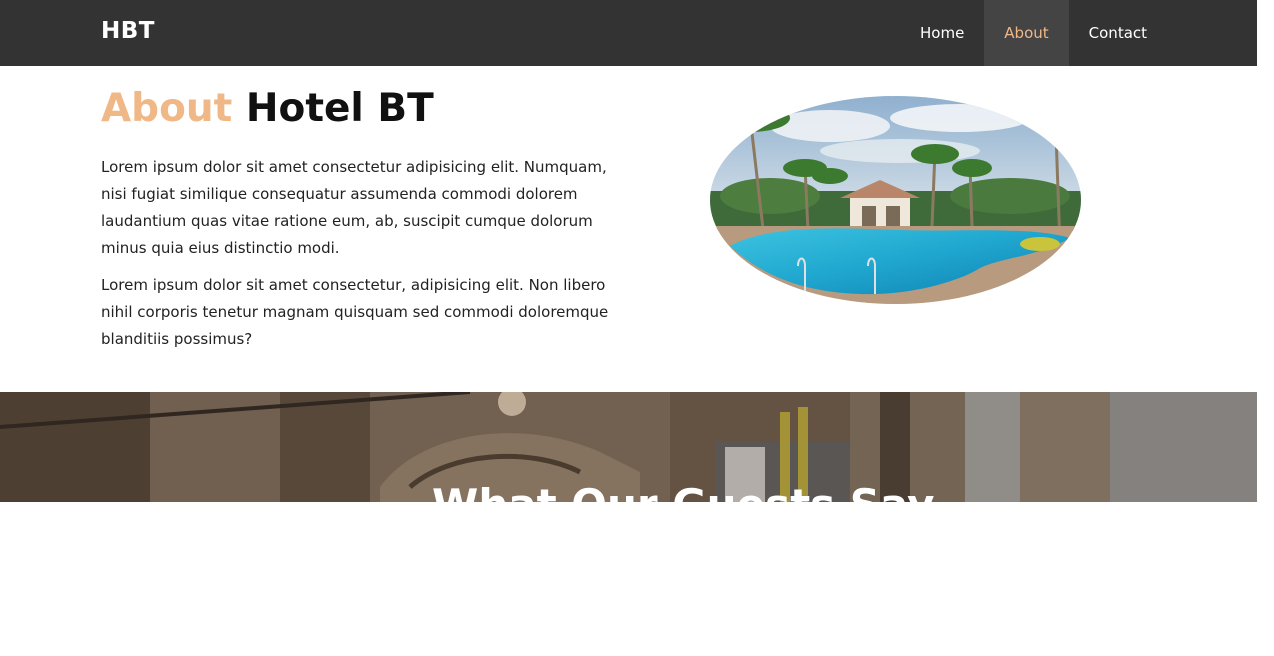  I want to click on nav-link-contact: Contact, so click(1118, 33).